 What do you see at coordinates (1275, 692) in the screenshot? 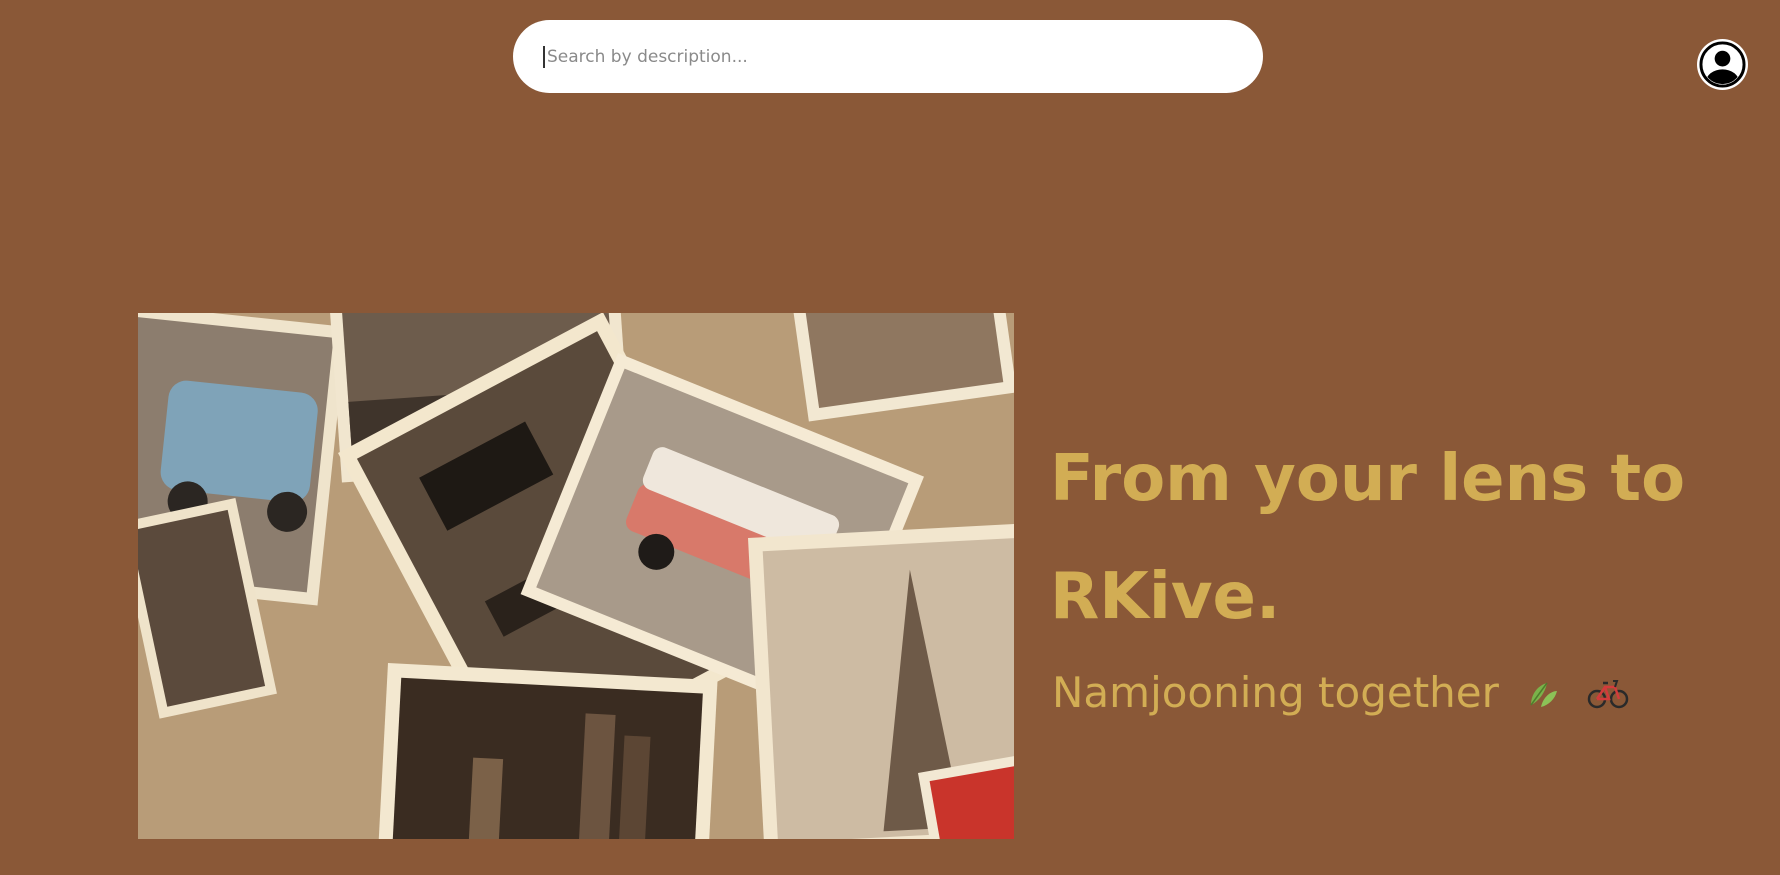
I see `hero-subtitle-text: Namjooning together` at bounding box center [1275, 692].